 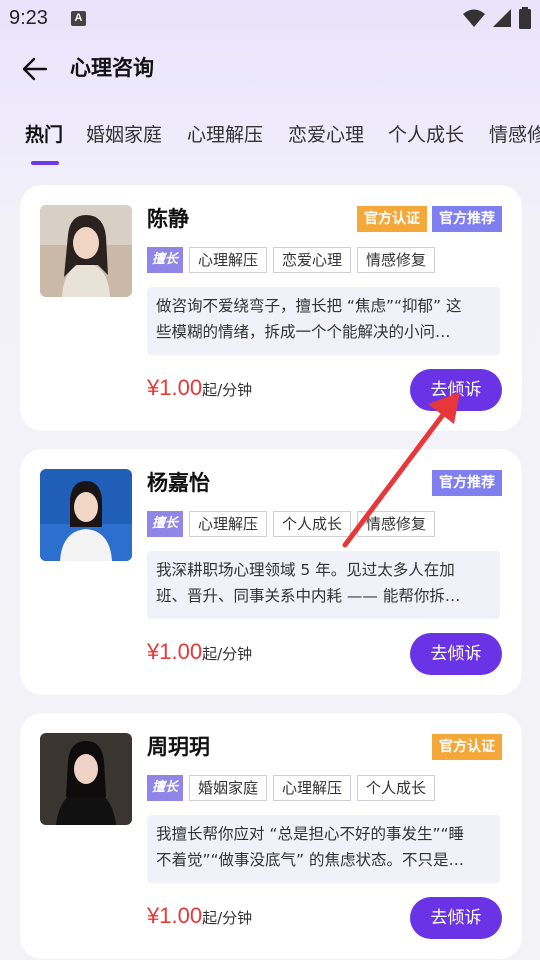 I want to click on description-line: 我深耕职场心理领域 5 年。见过太多人在加, so click(x=305, y=570).